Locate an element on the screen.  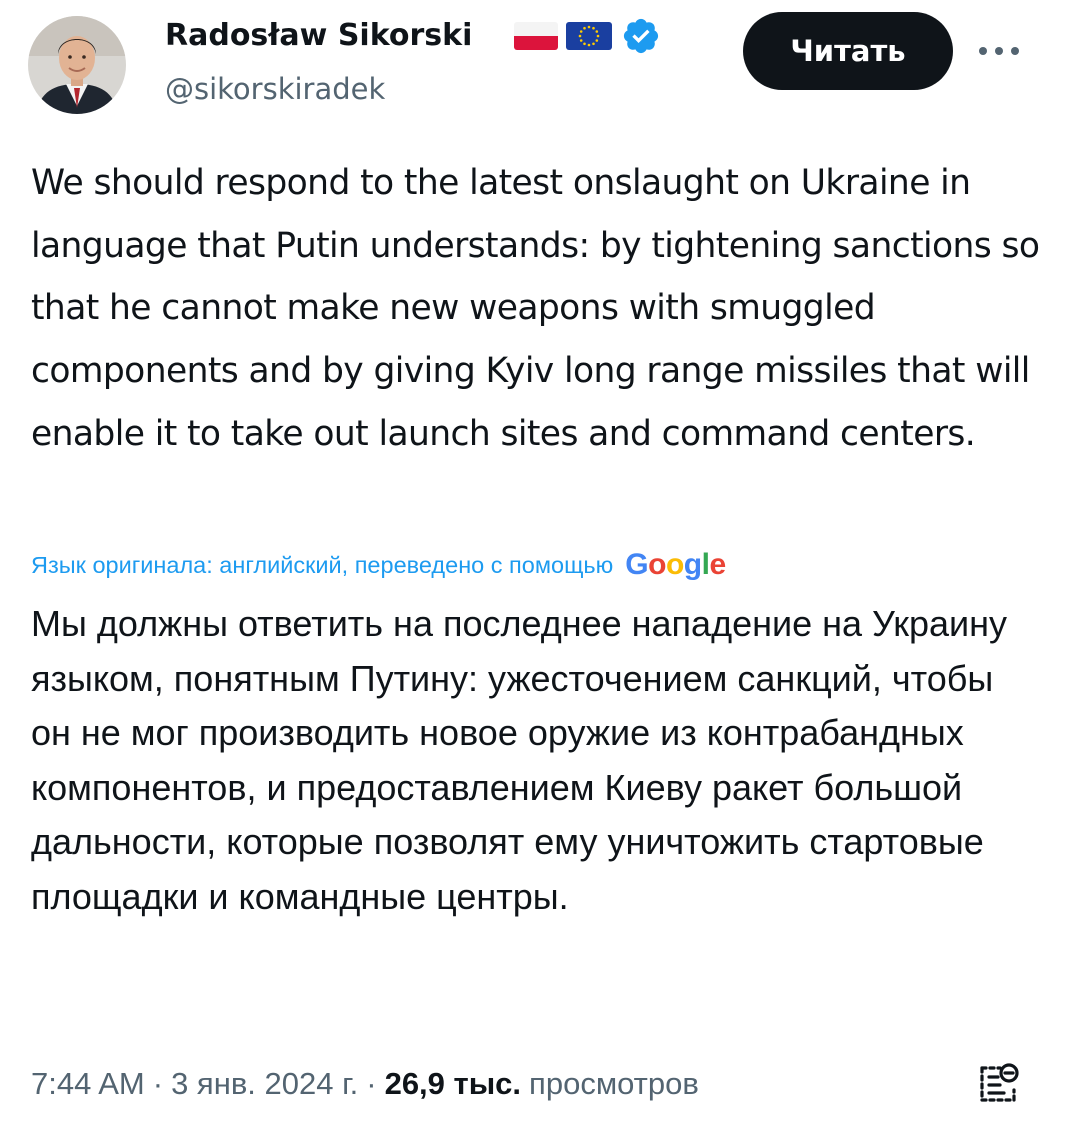
views-label: просмотров is located at coordinates (614, 1083).